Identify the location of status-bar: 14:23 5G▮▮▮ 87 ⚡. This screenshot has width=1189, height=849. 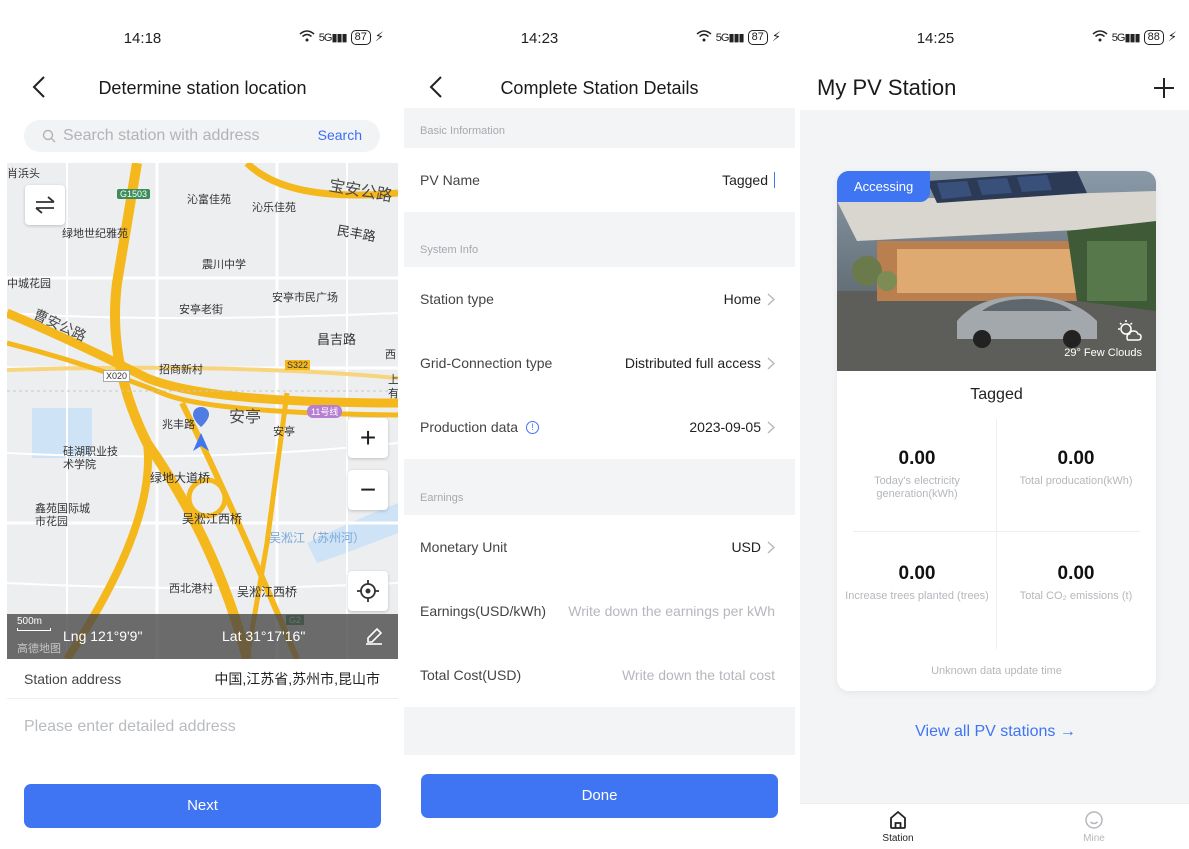
(599, 38).